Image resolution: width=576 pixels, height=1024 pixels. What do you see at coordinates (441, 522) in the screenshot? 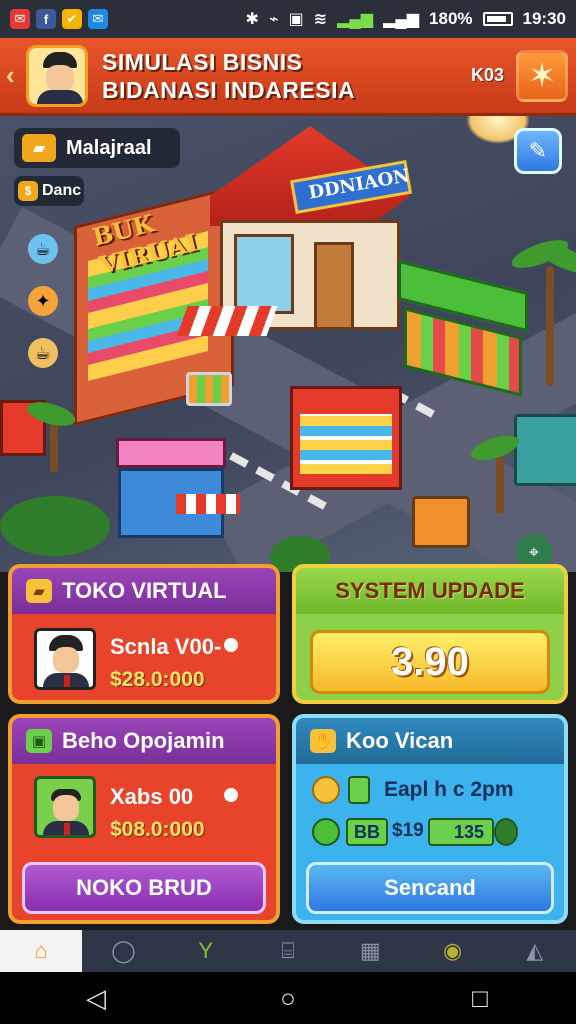
I see `orange-truck` at bounding box center [441, 522].